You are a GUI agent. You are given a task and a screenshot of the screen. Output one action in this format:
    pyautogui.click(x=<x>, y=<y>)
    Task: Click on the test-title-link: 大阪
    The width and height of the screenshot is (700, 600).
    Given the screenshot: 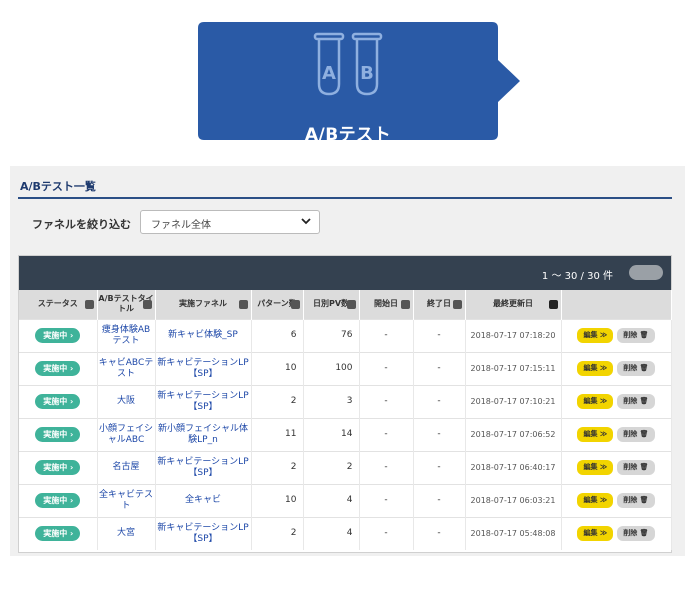 What is the action you would take?
    pyautogui.click(x=126, y=401)
    